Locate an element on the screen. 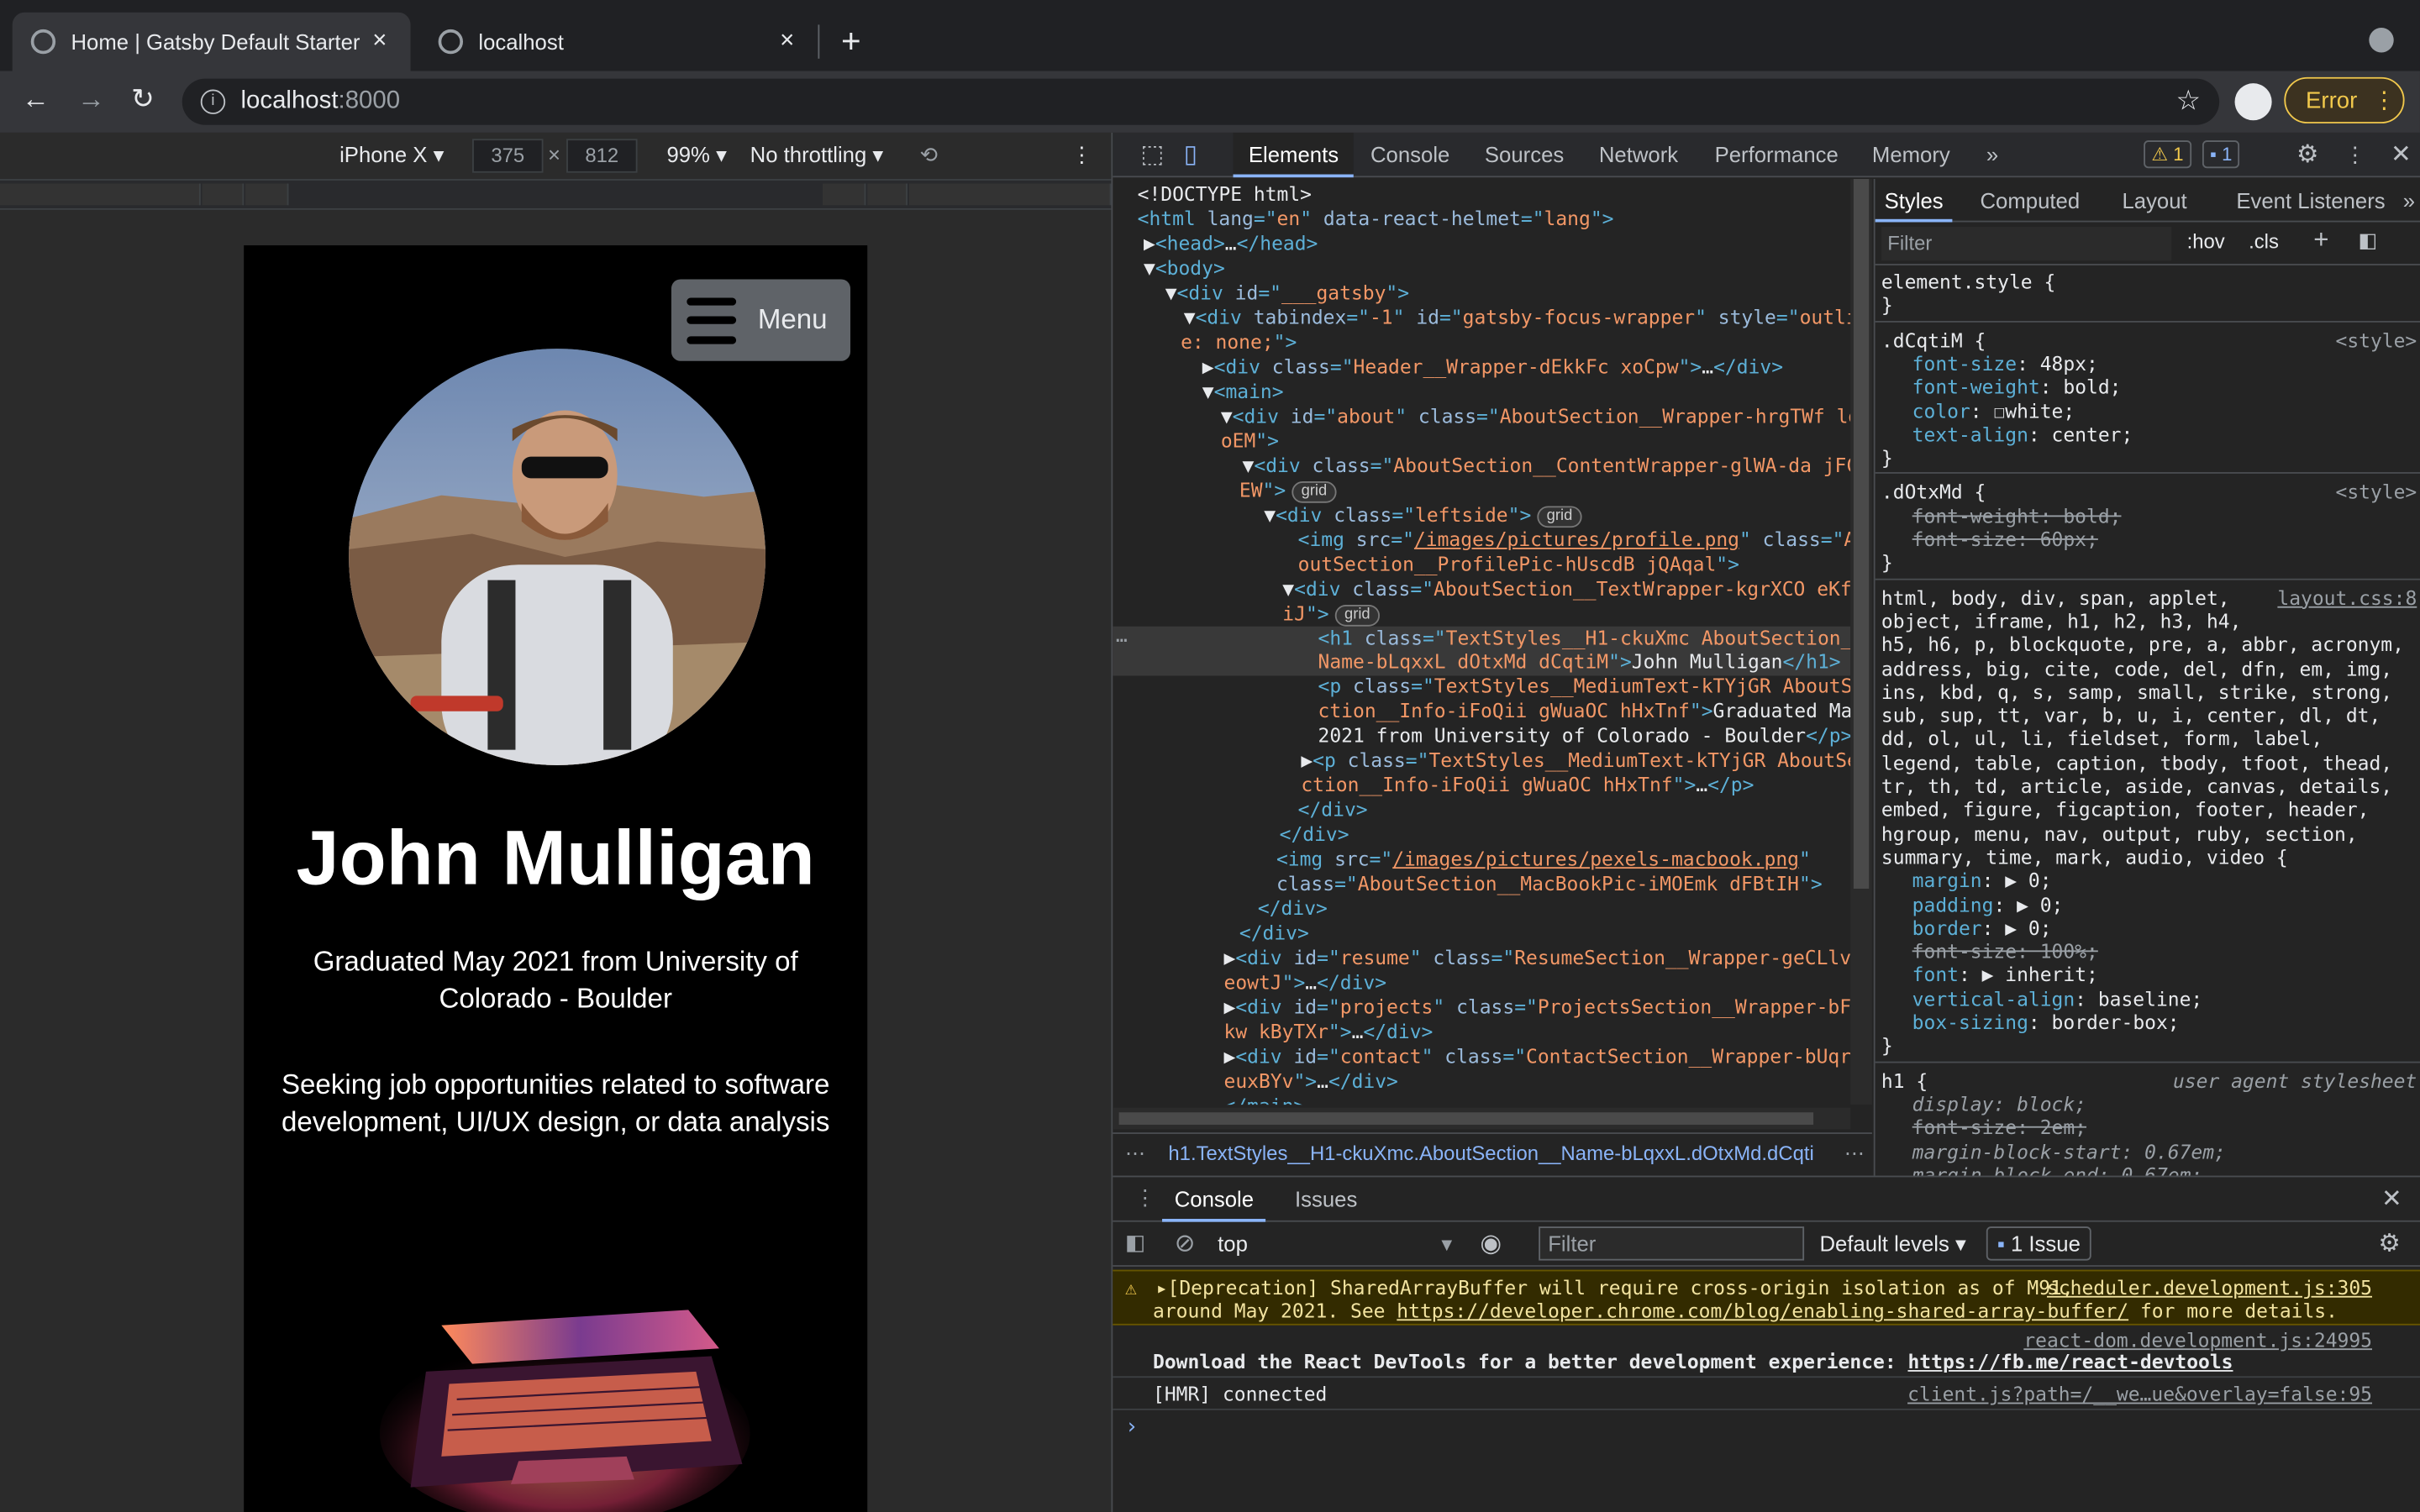 The height and width of the screenshot is (1512, 2420). issues-counter-button: ▪ 1 Issue is located at coordinates (2039, 1243).